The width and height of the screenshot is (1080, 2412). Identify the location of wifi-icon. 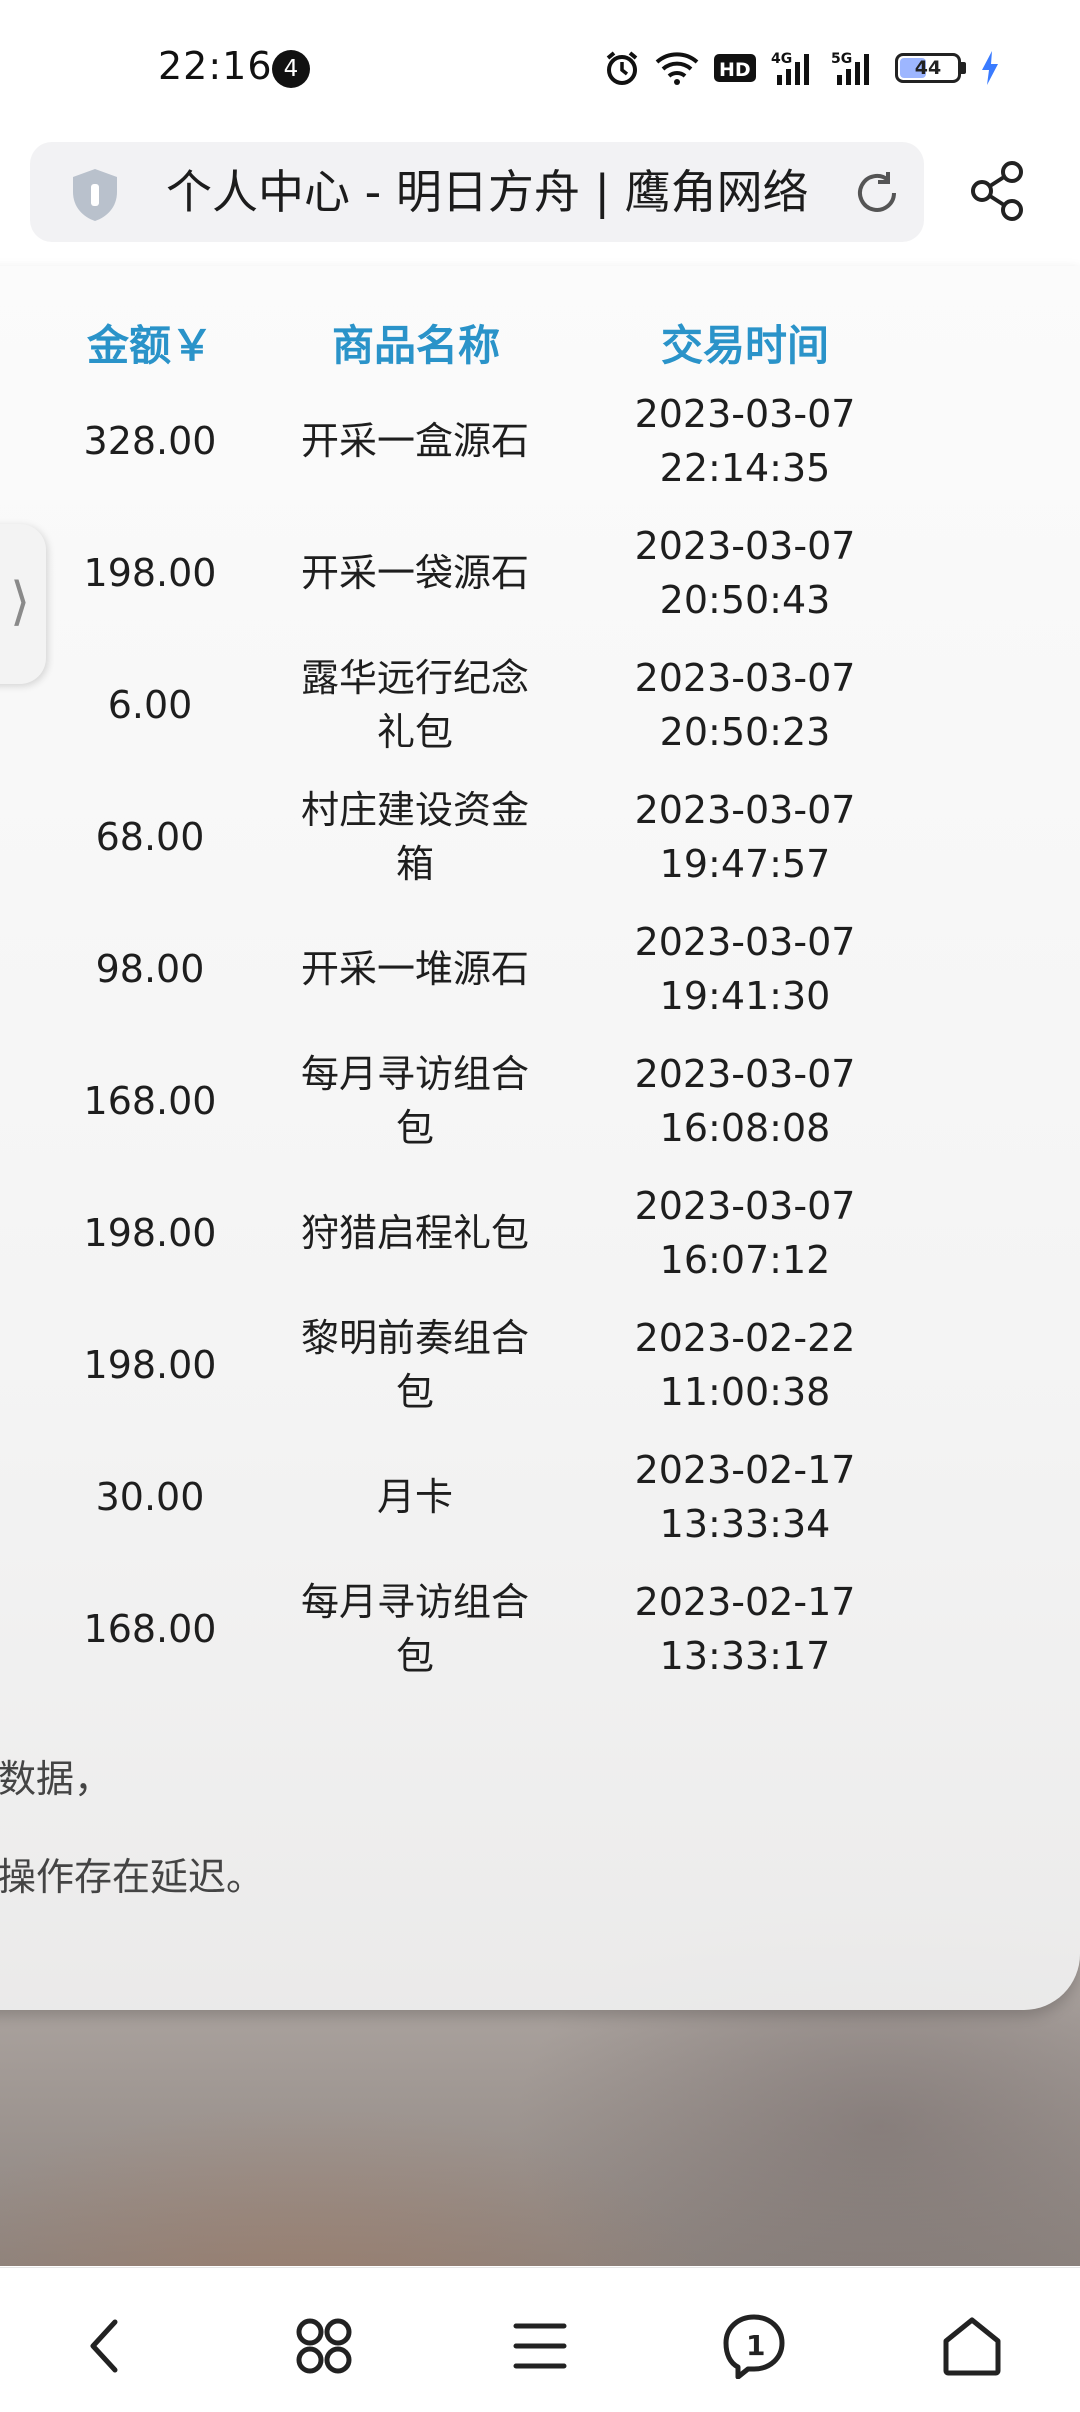
(677, 68).